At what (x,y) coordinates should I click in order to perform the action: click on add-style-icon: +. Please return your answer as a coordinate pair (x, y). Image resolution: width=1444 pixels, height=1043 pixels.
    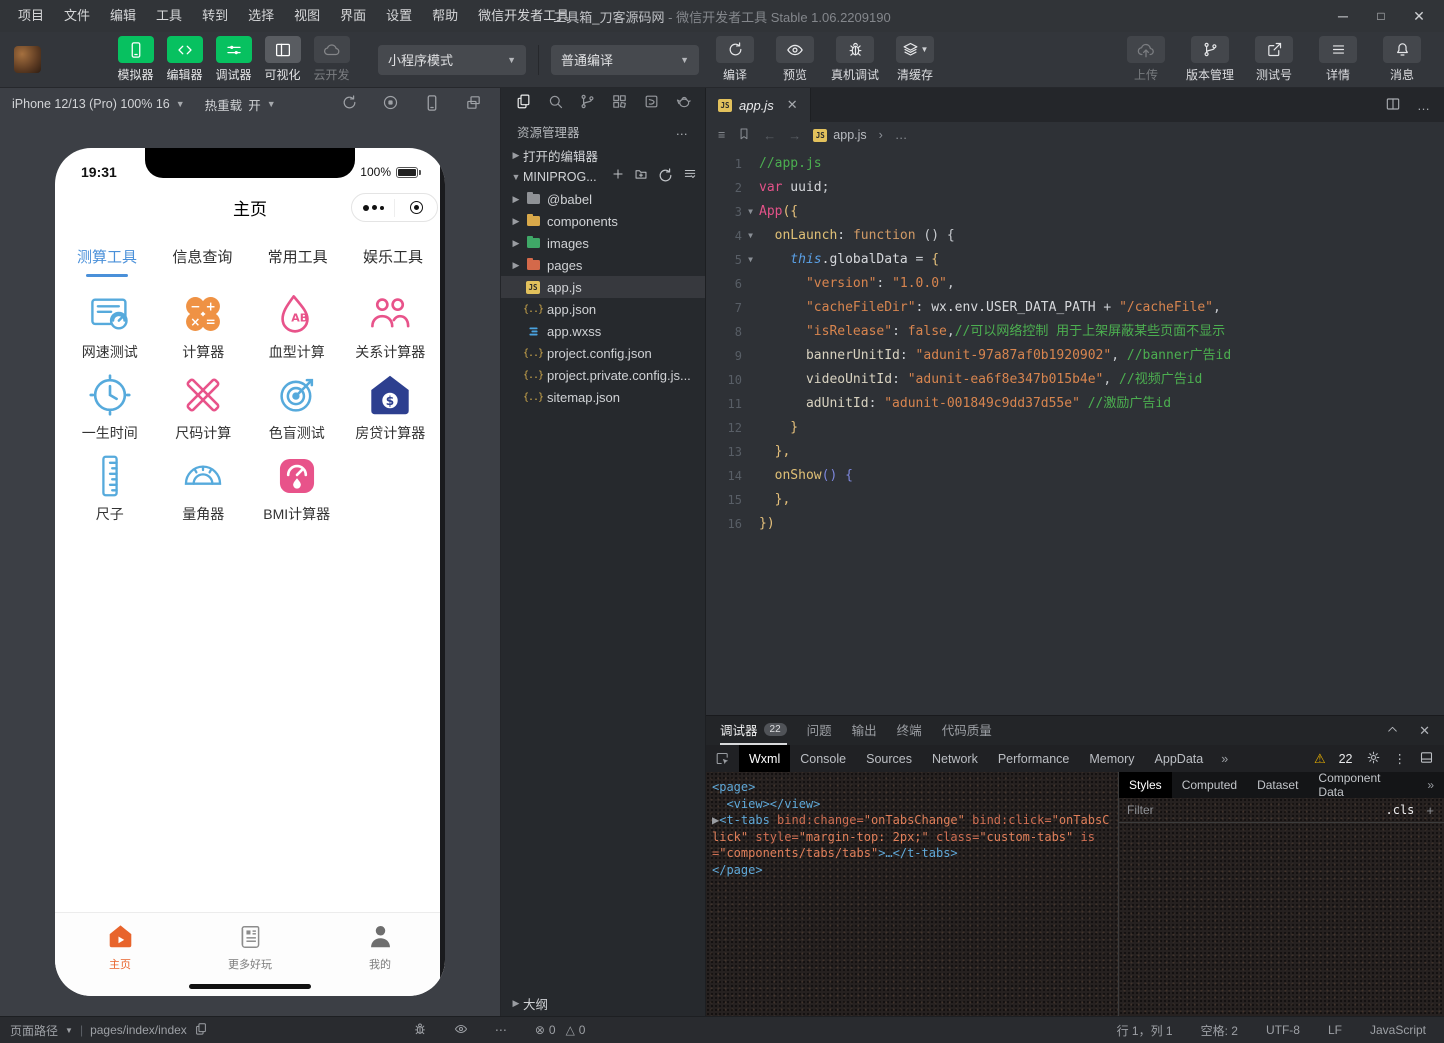
    Looking at the image, I should click on (1429, 810).